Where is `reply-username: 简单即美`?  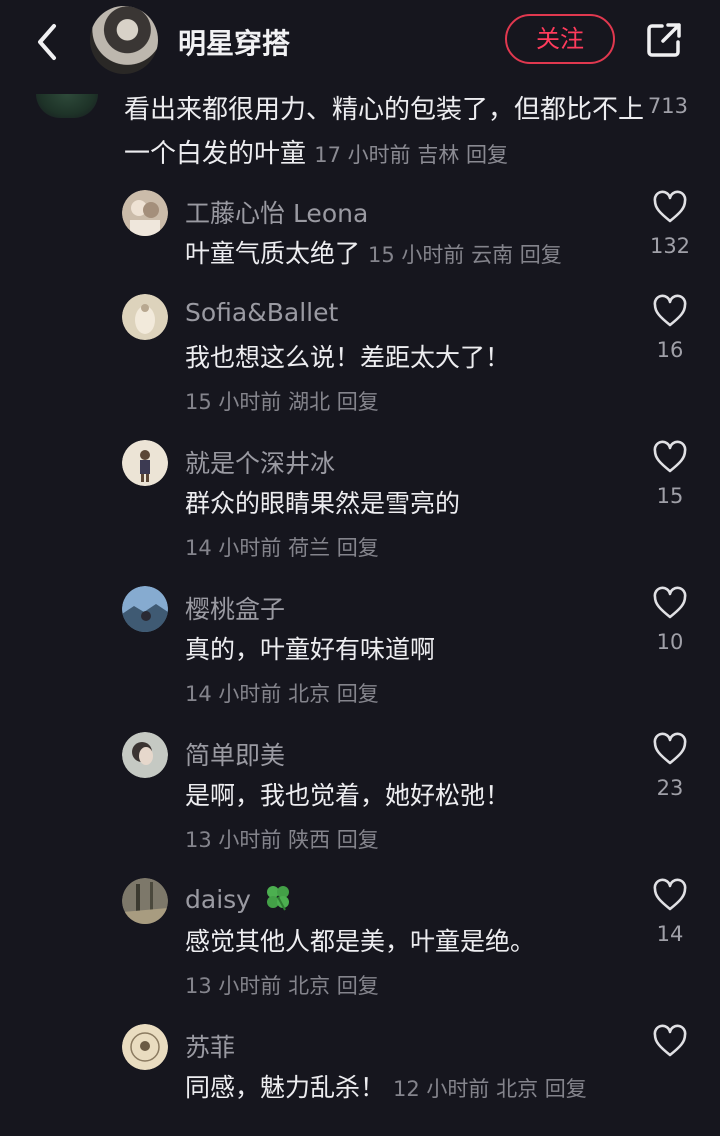
reply-username: 简单即美 is located at coordinates (235, 754).